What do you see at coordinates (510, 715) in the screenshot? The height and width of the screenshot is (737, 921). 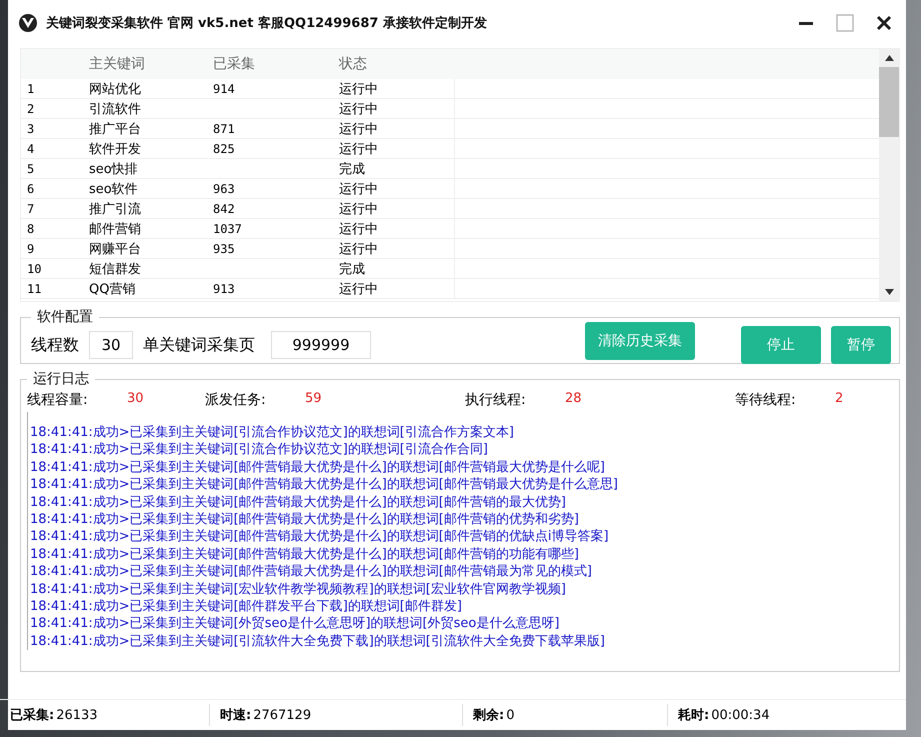 I see `status-value: 0` at bounding box center [510, 715].